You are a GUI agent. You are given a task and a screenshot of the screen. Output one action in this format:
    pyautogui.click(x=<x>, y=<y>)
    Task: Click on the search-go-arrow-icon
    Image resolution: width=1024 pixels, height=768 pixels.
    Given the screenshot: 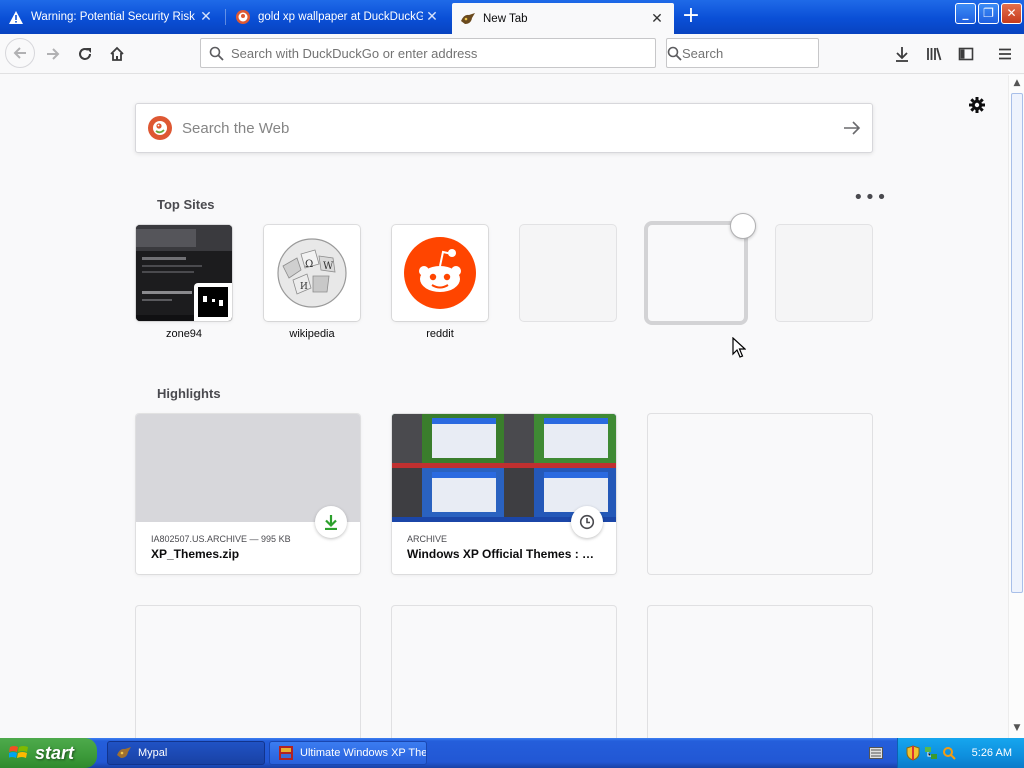 What is the action you would take?
    pyautogui.click(x=852, y=128)
    